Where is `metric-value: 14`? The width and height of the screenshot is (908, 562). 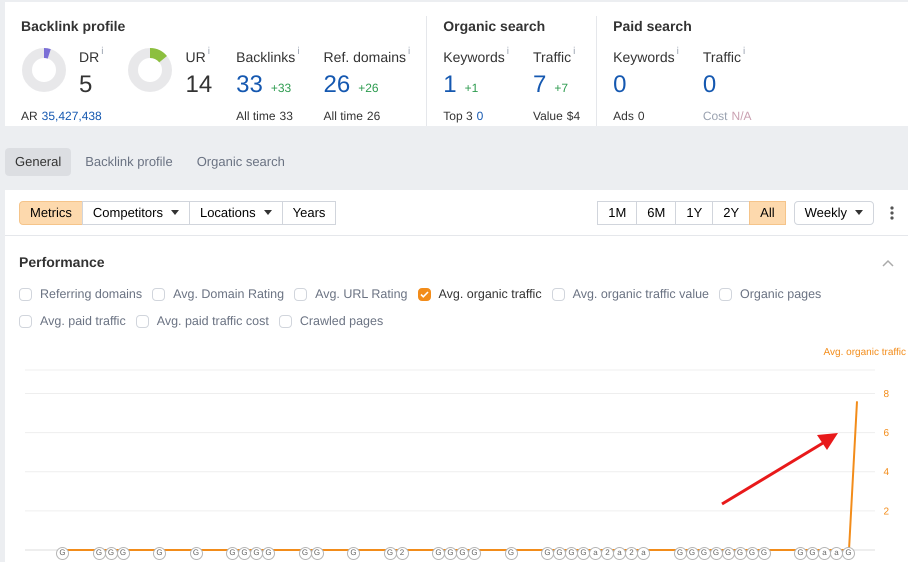 metric-value: 14 is located at coordinates (198, 85).